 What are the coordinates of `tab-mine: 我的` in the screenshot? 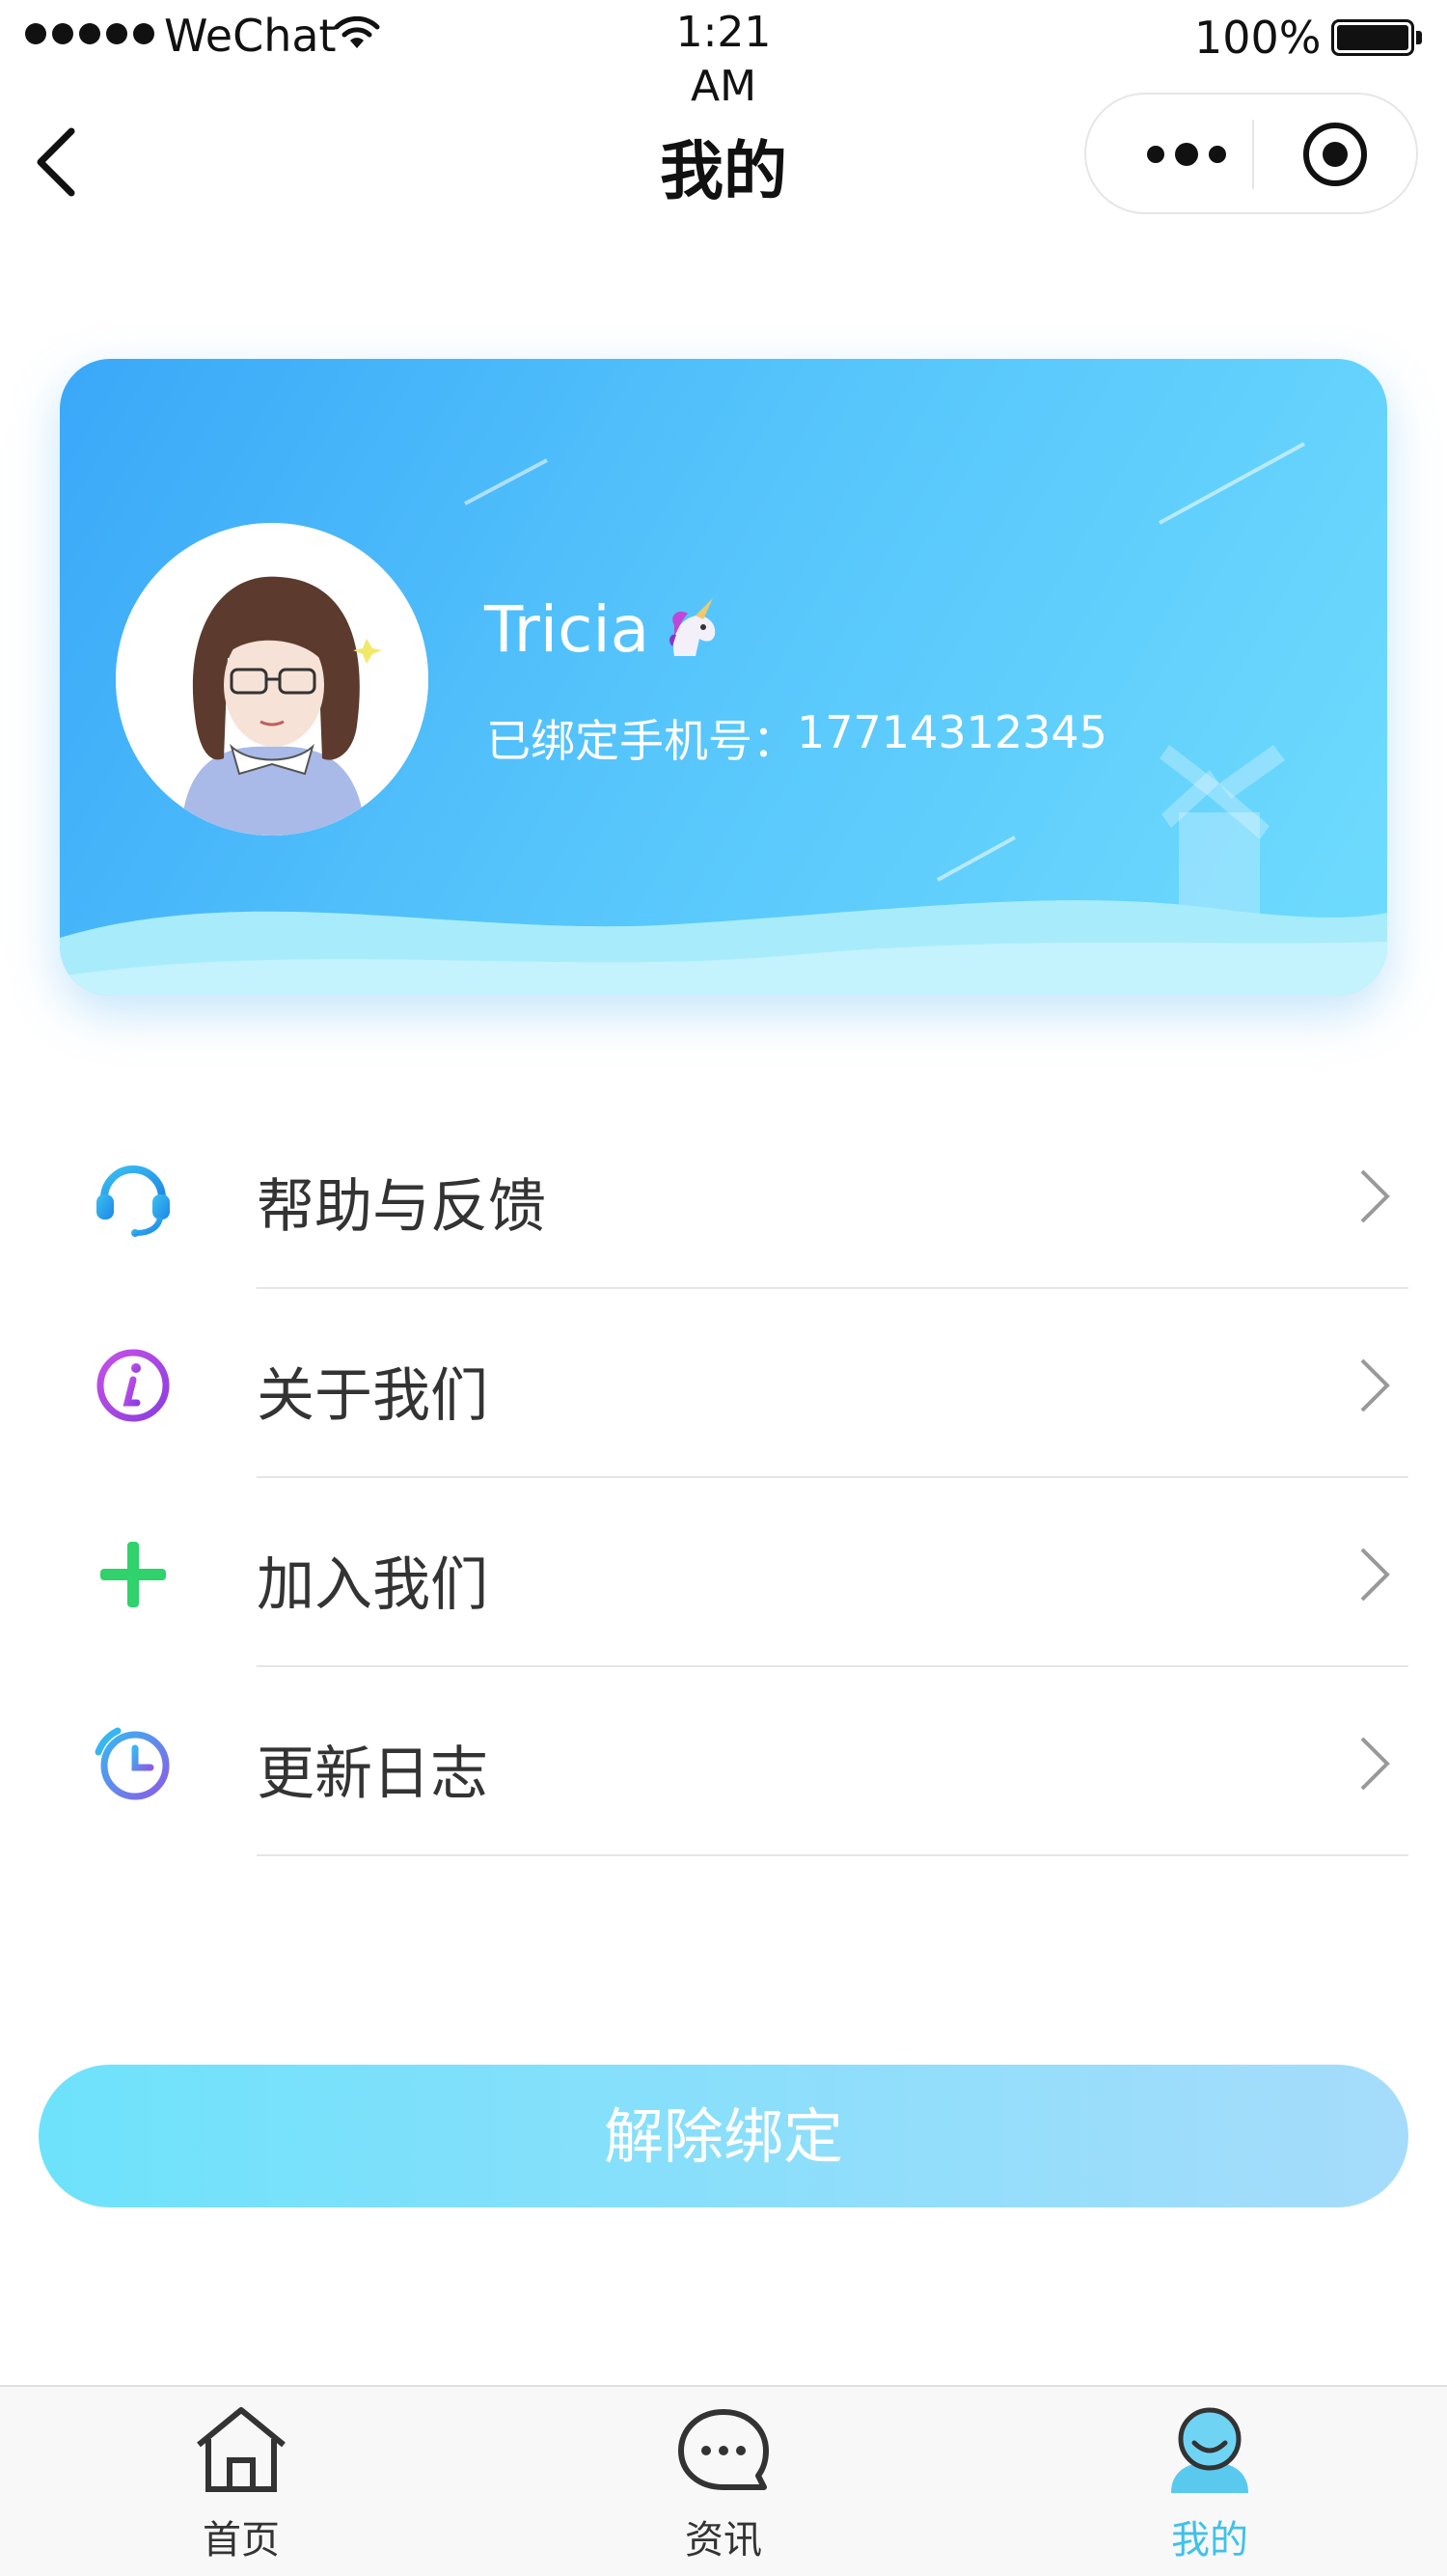 It's located at (1209, 2482).